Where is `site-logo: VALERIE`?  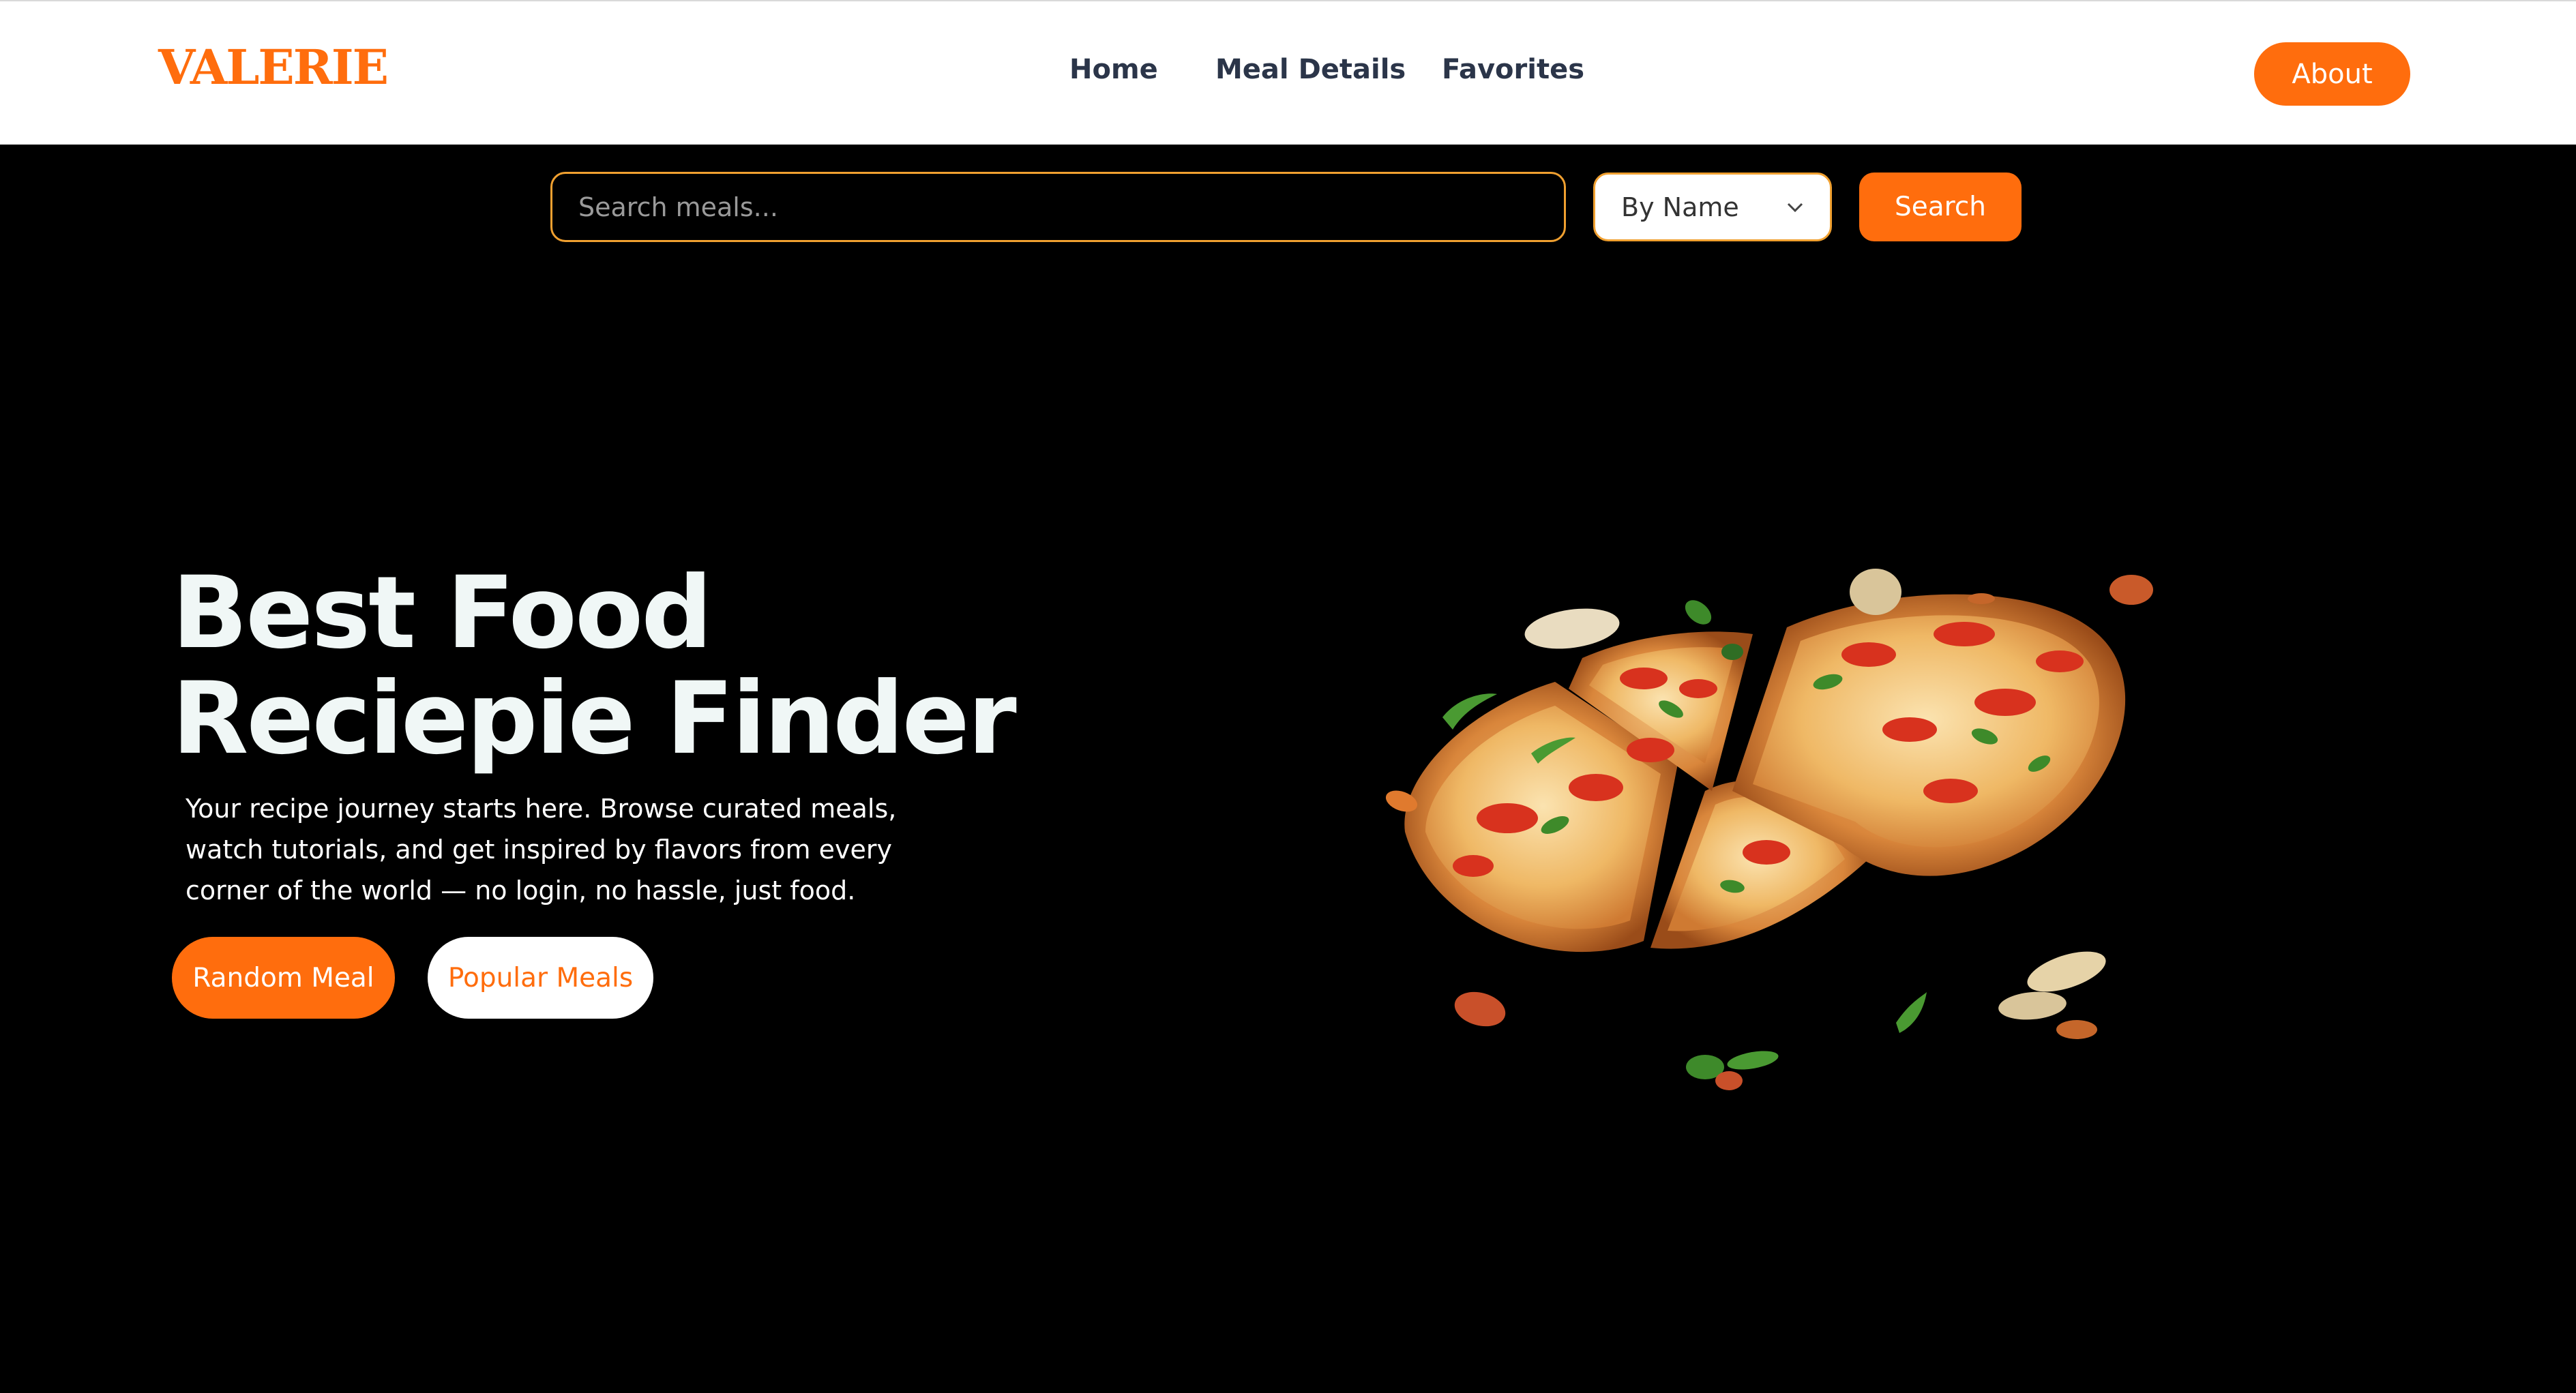
site-logo: VALERIE is located at coordinates (273, 67).